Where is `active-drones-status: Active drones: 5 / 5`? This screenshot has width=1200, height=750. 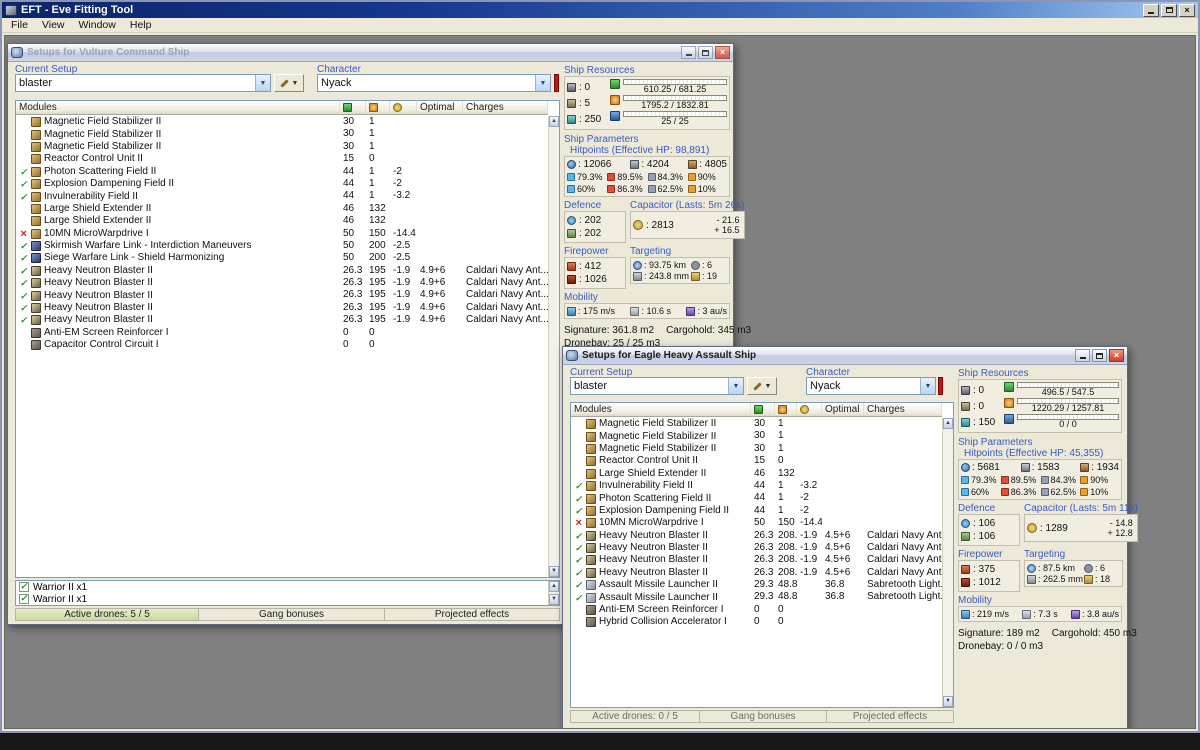
active-drones-status: Active drones: 5 / 5 is located at coordinates (107, 614).